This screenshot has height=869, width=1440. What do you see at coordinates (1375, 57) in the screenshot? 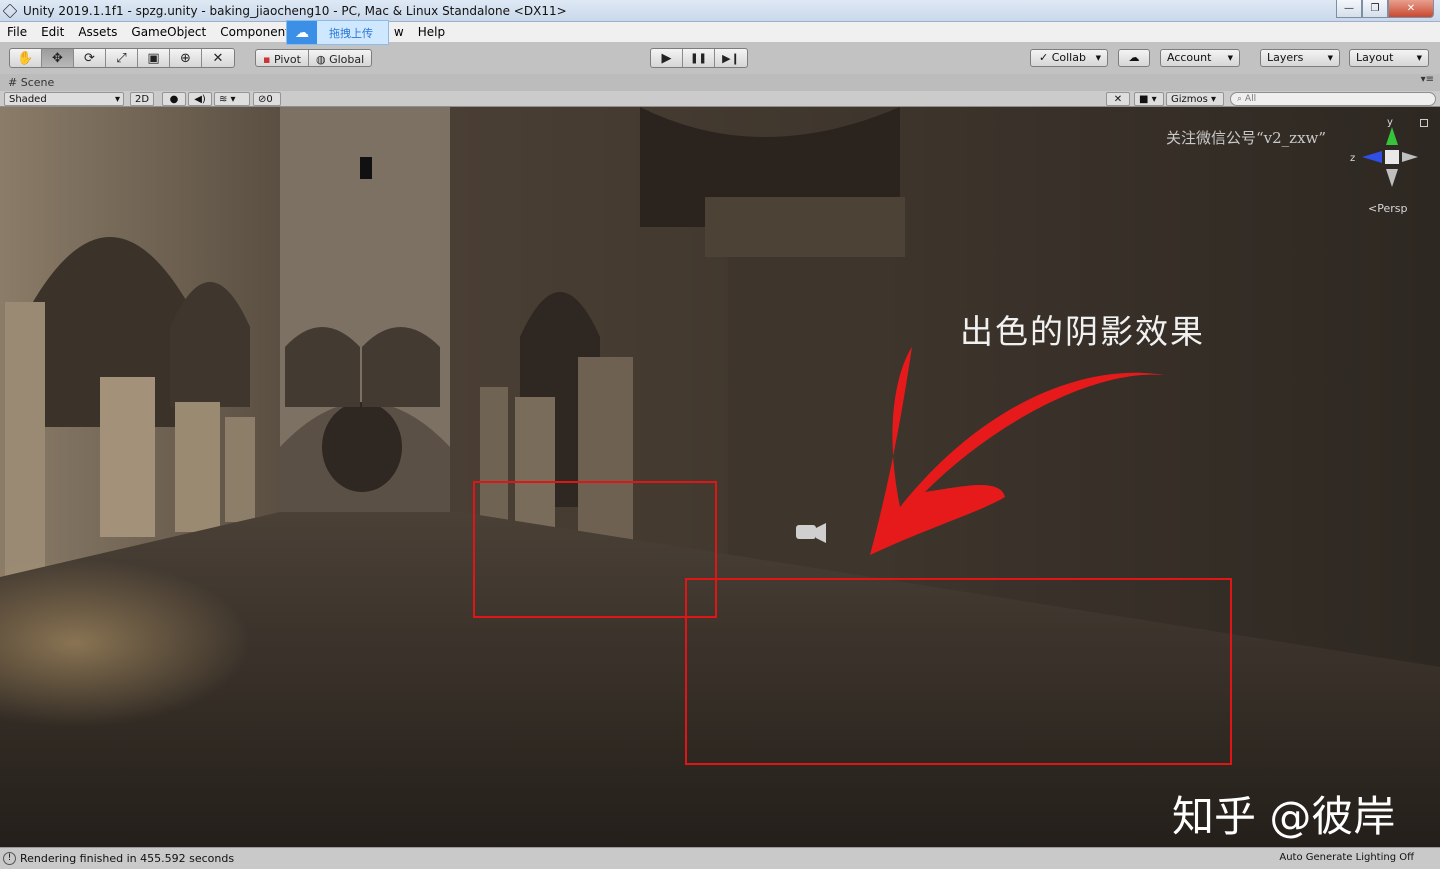
I see `layout-label: Layout` at bounding box center [1375, 57].